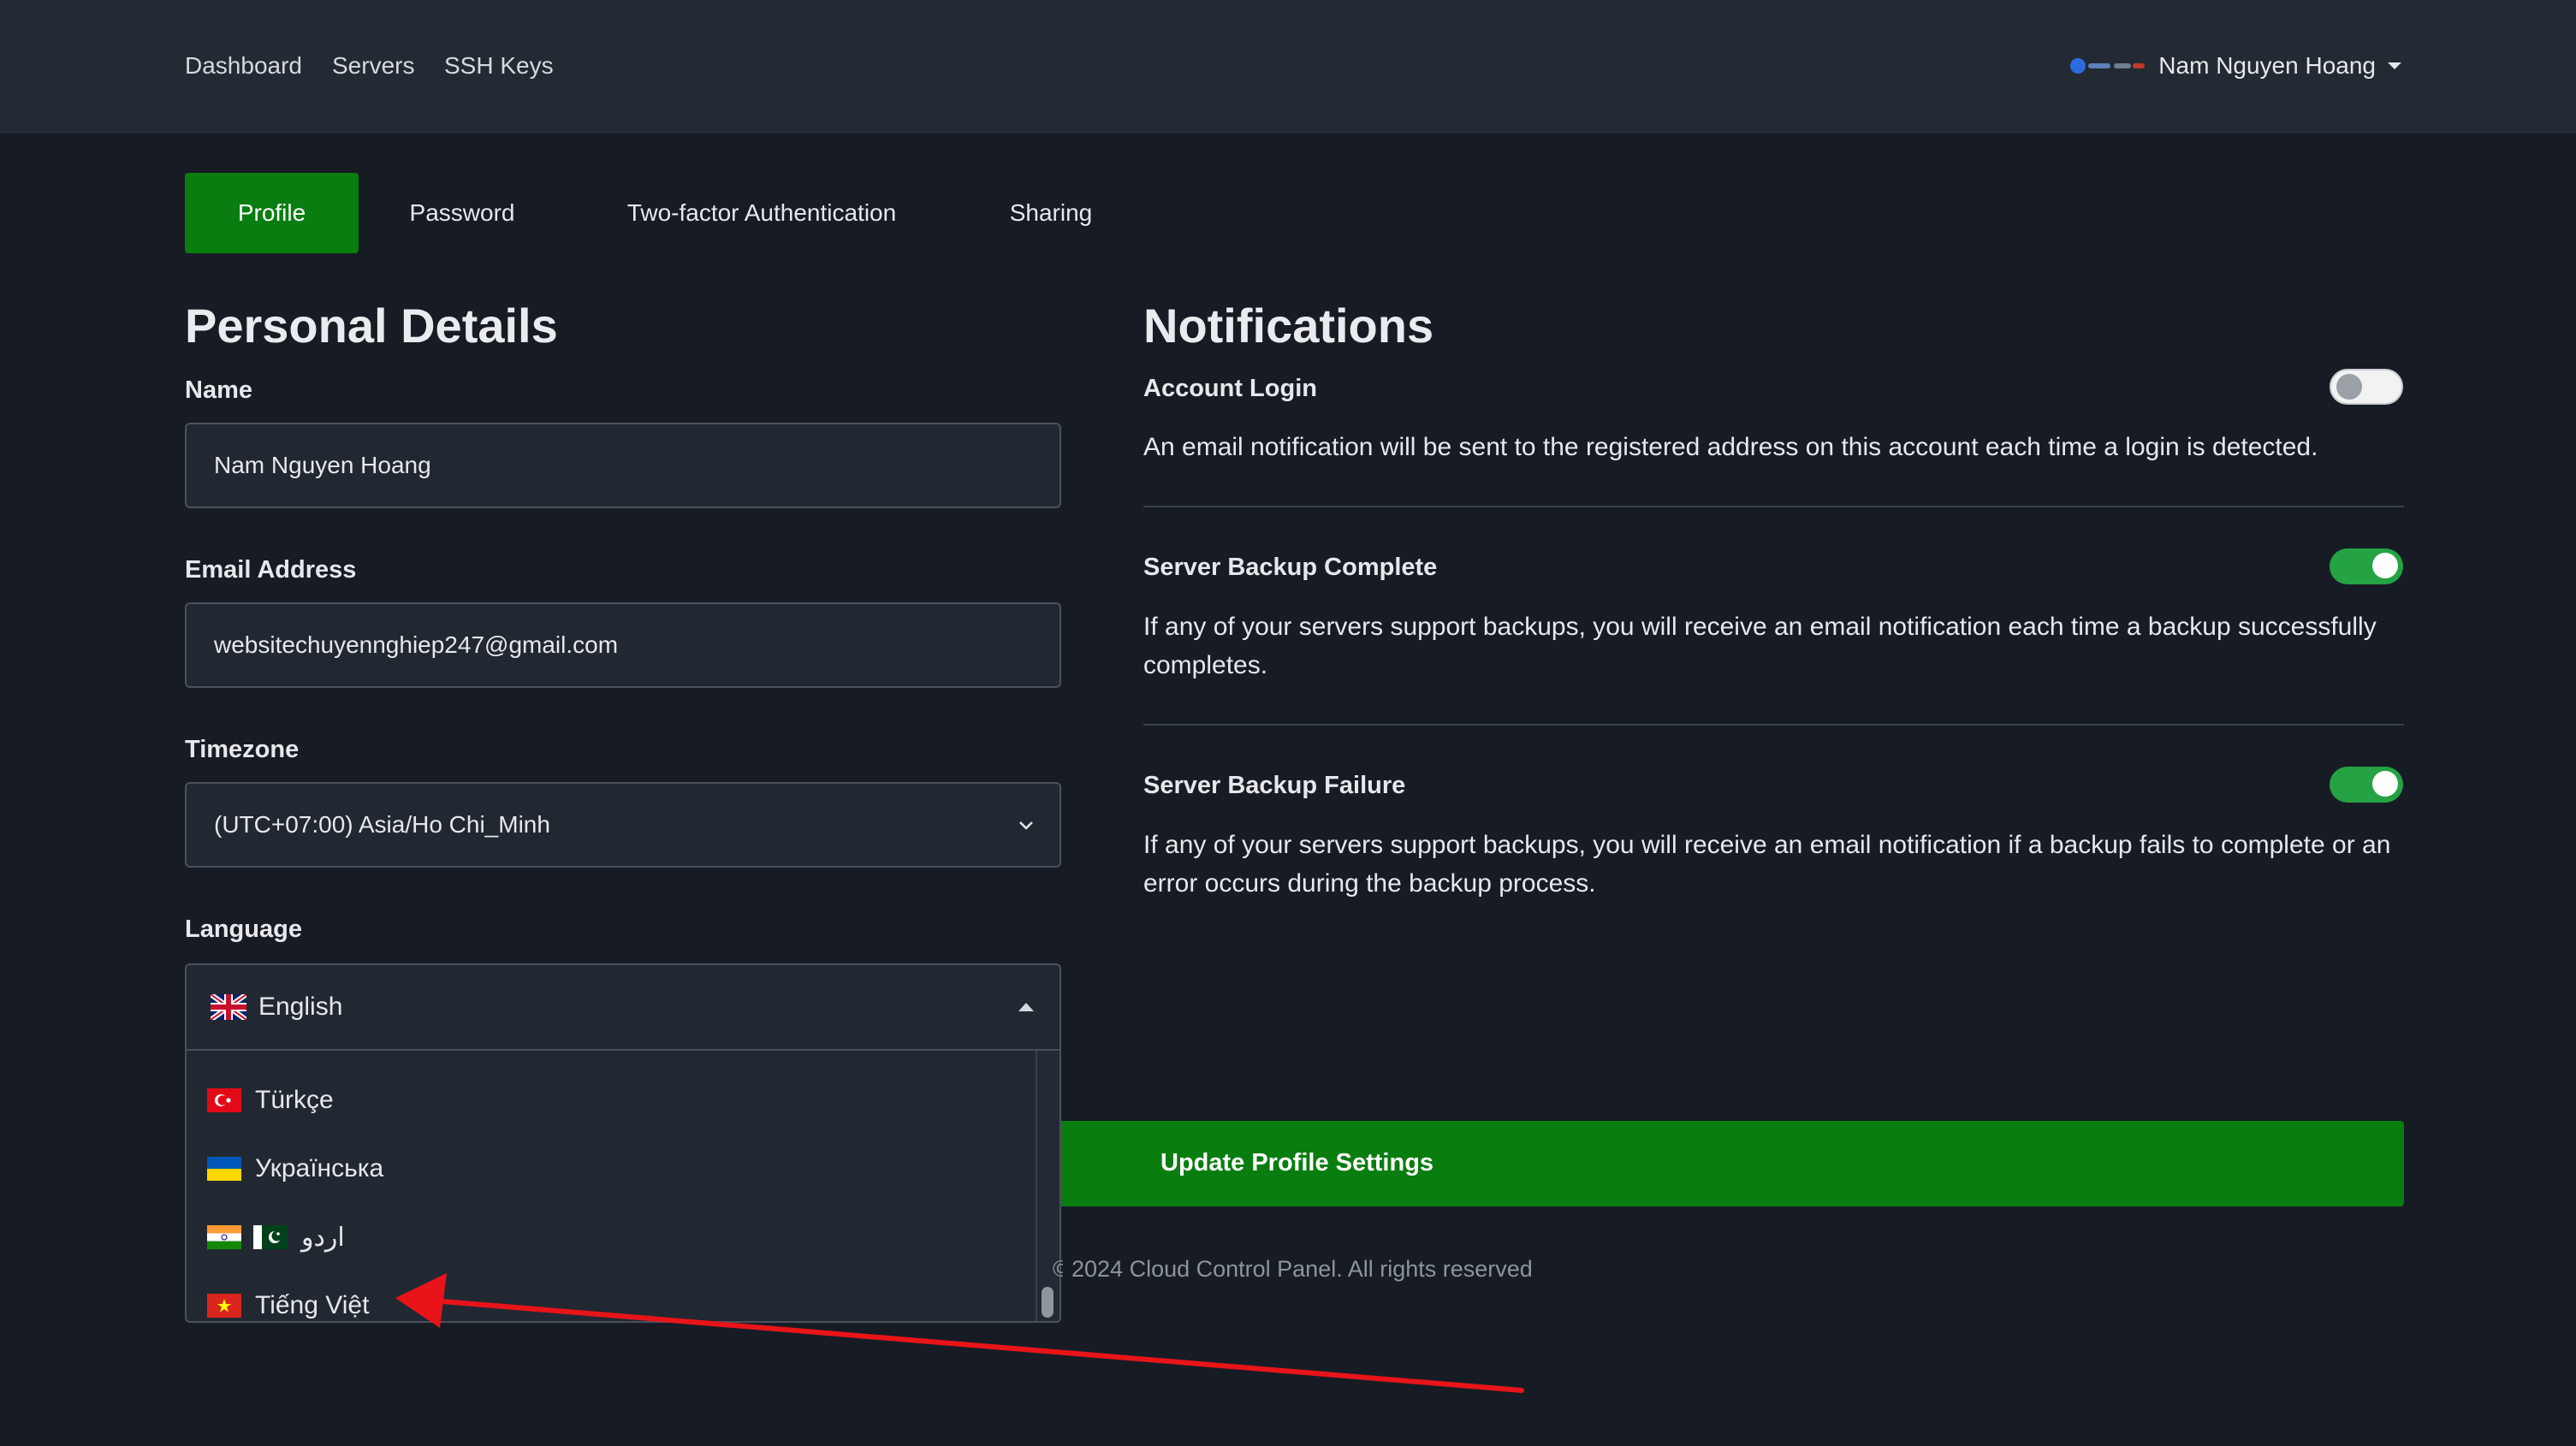  Describe the element at coordinates (1732, 1164) in the screenshot. I see `update-profile-button: Update Profile Settings` at that location.